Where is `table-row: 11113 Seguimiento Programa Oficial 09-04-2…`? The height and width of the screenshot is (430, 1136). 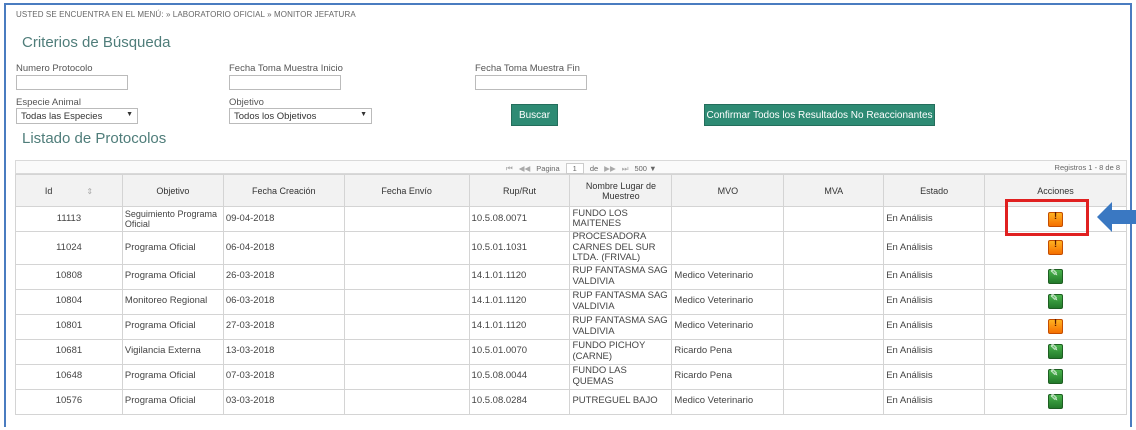
table-row: 11113 Seguimiento Programa Oficial 09-04-2… is located at coordinates (571, 219).